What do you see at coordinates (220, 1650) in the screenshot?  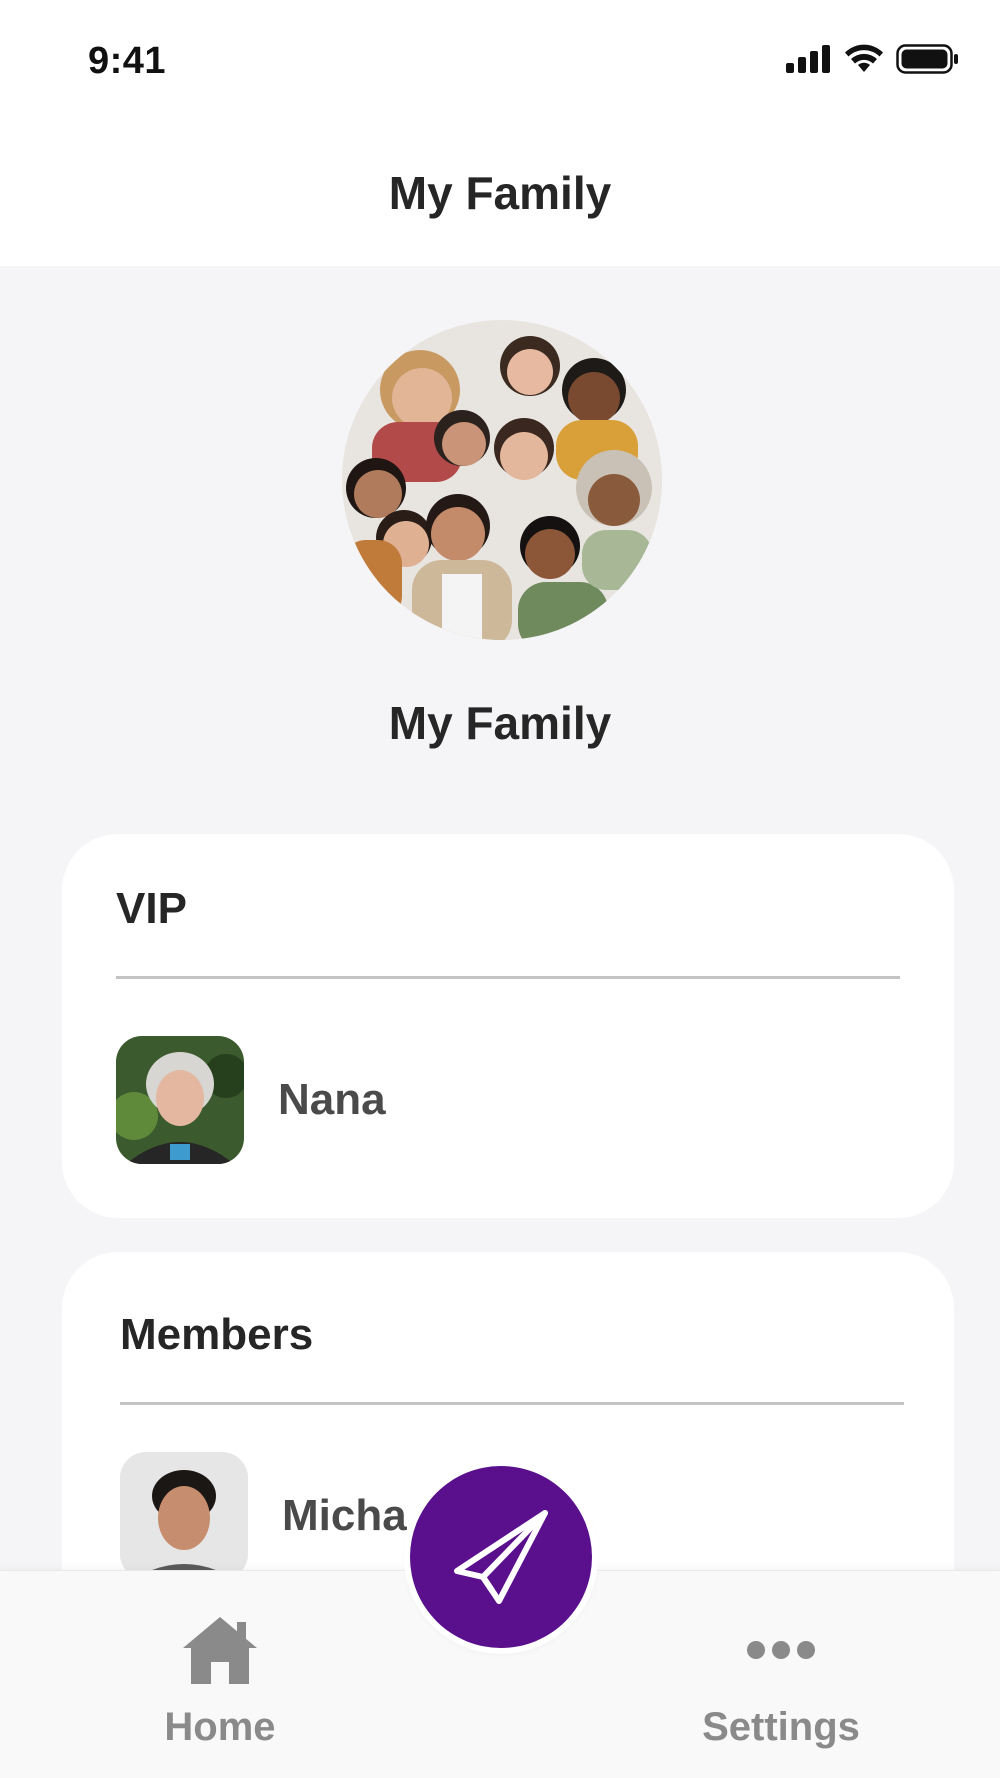 I see `home-icon` at bounding box center [220, 1650].